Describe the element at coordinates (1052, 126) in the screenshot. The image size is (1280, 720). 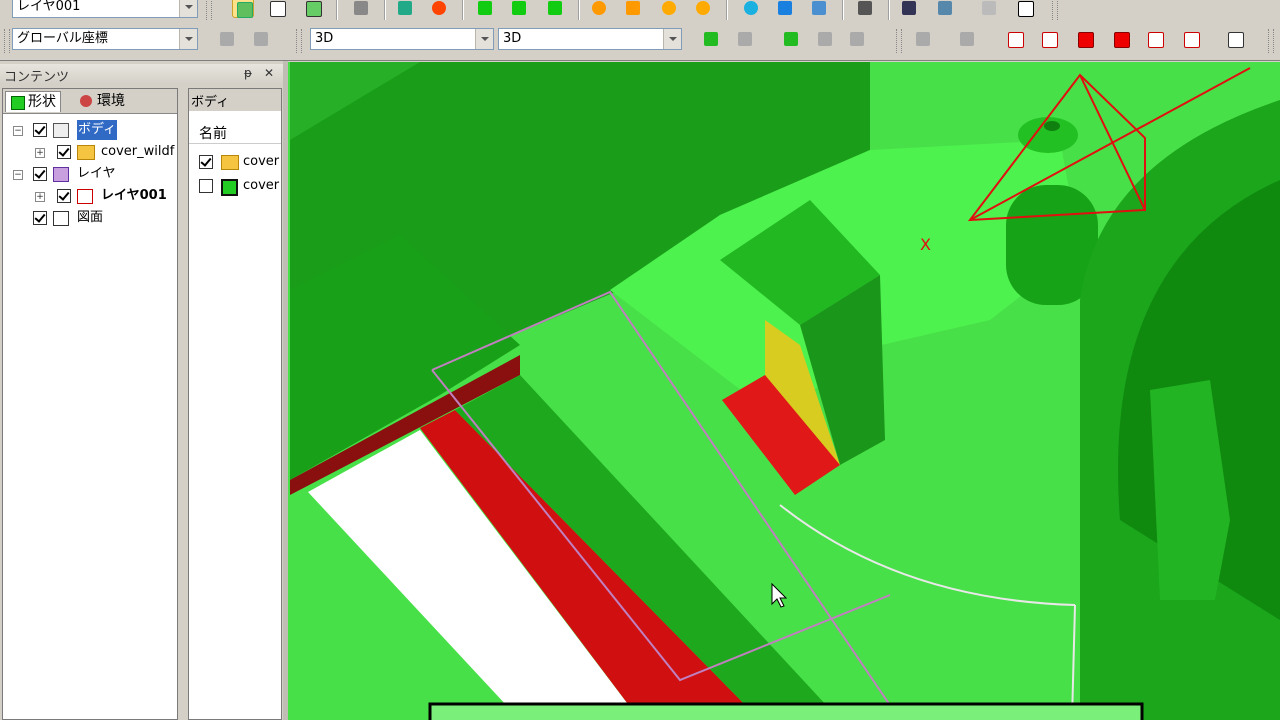
I see `cylinder-hole` at that location.